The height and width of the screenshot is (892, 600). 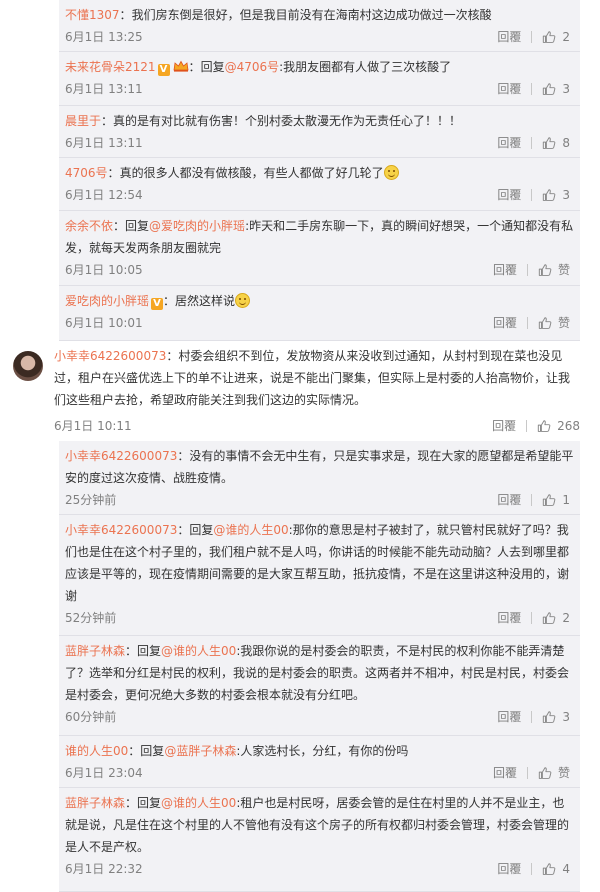 What do you see at coordinates (243, 300) in the screenshot?
I see `smile-emoji-icon` at bounding box center [243, 300].